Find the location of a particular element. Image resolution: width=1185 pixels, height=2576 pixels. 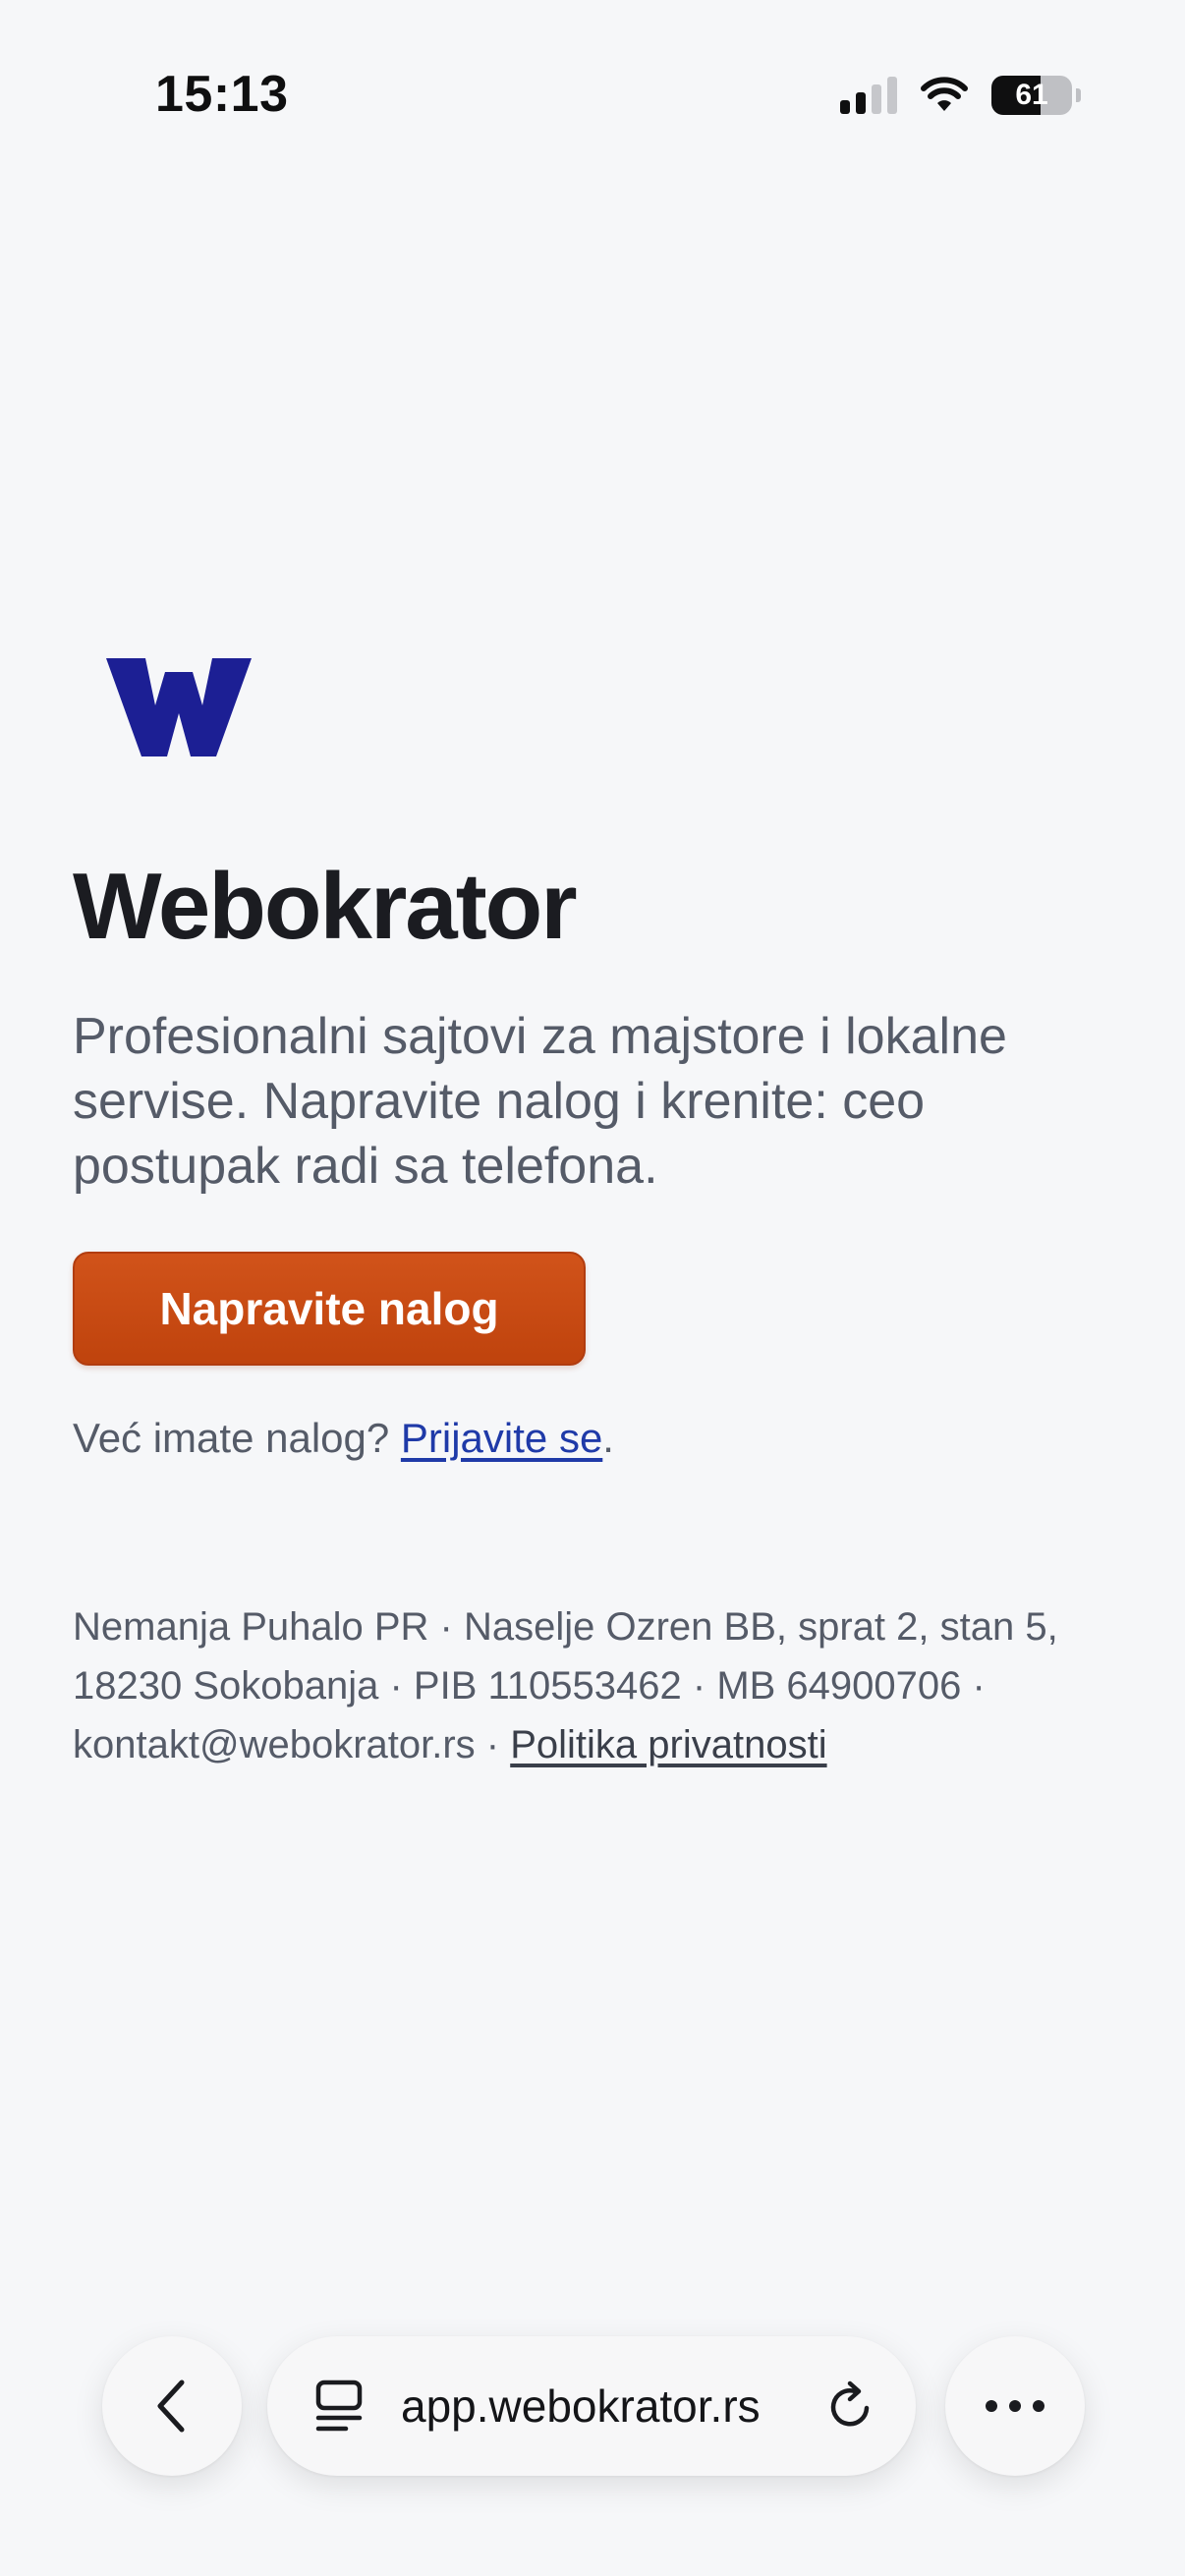

battery-level: 61 is located at coordinates (1031, 95).